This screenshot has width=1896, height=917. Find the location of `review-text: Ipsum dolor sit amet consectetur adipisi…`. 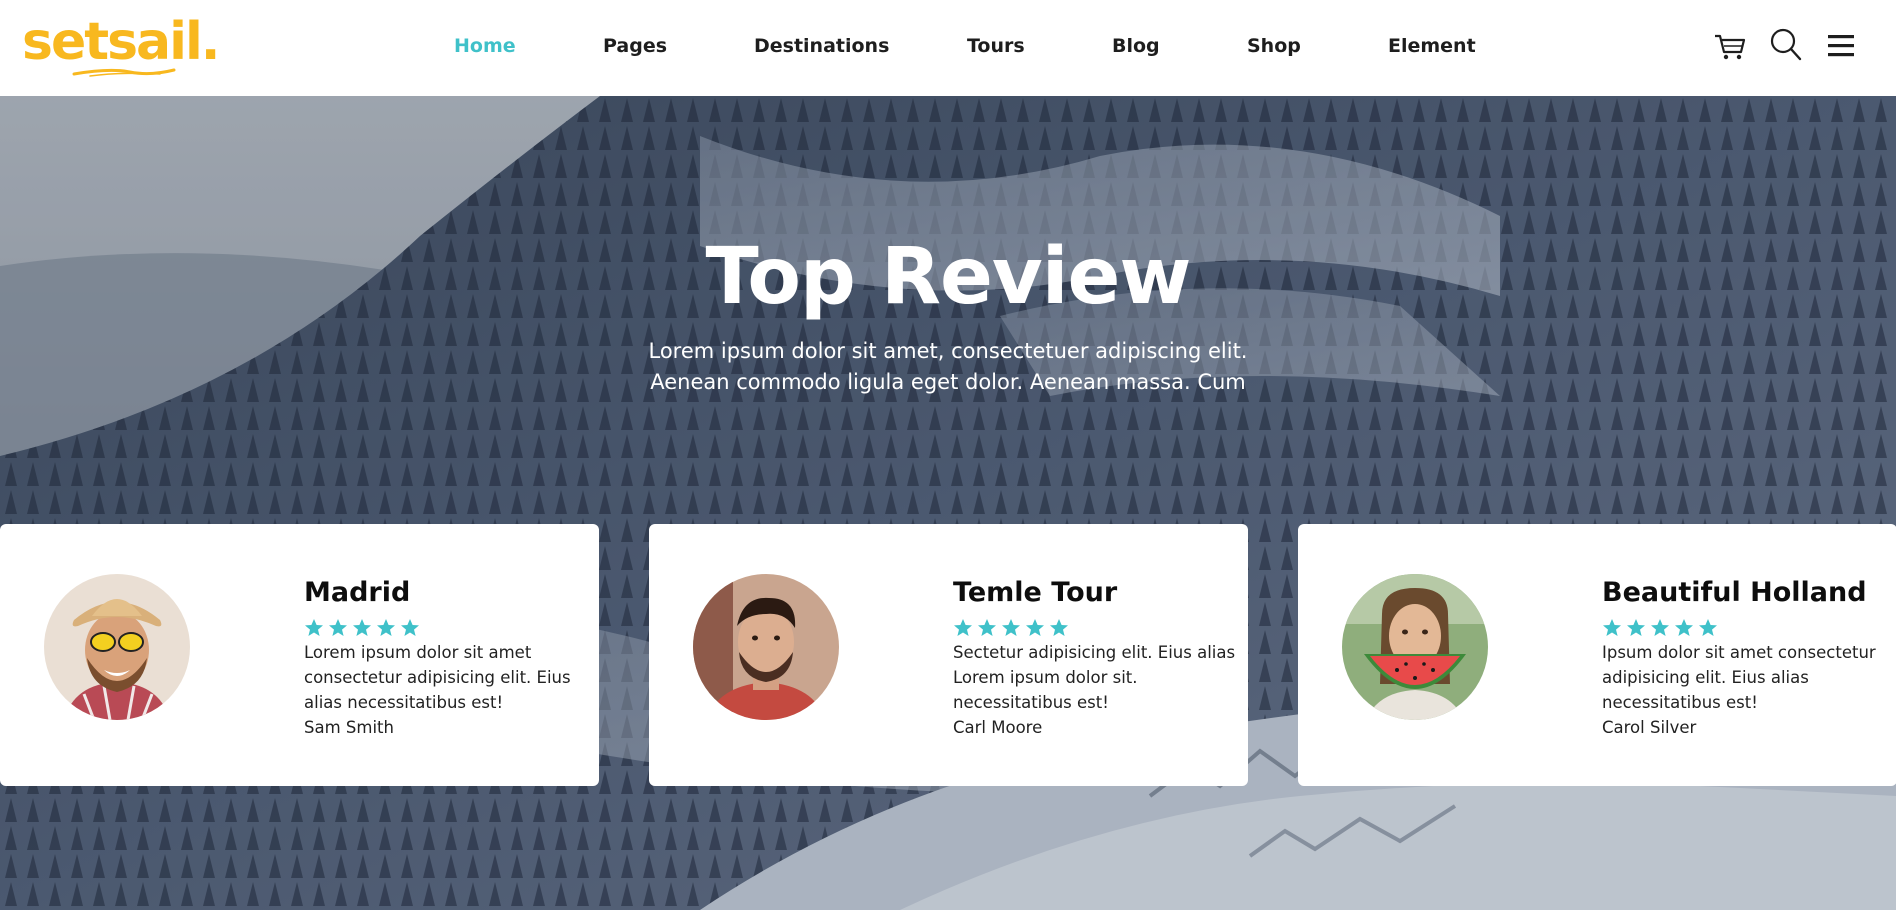

review-text: Ipsum dolor sit amet consectetur adipisi… is located at coordinates (1739, 677).